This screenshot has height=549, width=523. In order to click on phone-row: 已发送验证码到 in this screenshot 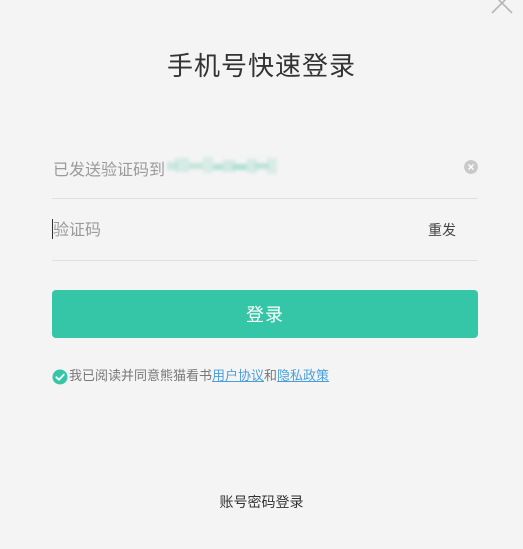, I will do `click(265, 167)`.